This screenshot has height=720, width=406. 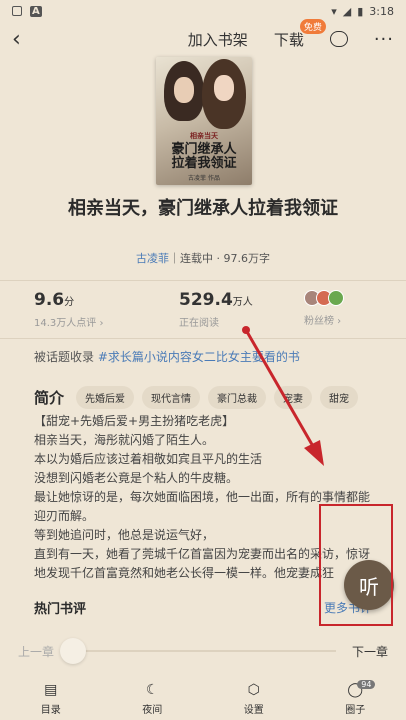 I want to click on author-link: 古凌菲, so click(x=152, y=258).